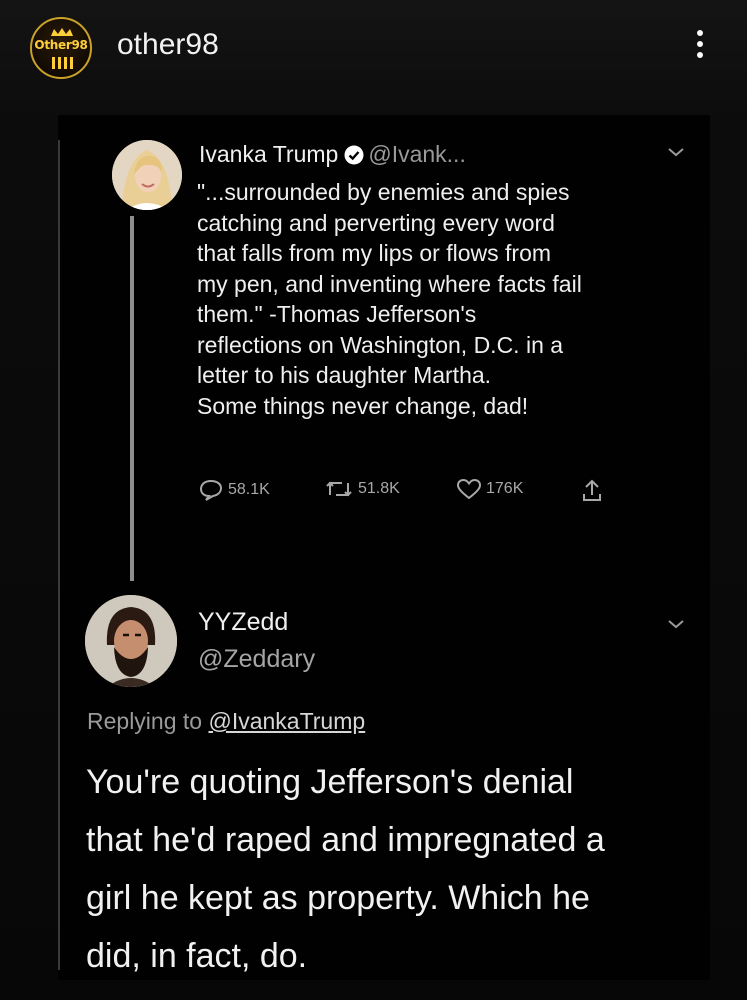 The height and width of the screenshot is (1000, 747). What do you see at coordinates (243, 622) in the screenshot?
I see `reply-author-name: YYZedd` at bounding box center [243, 622].